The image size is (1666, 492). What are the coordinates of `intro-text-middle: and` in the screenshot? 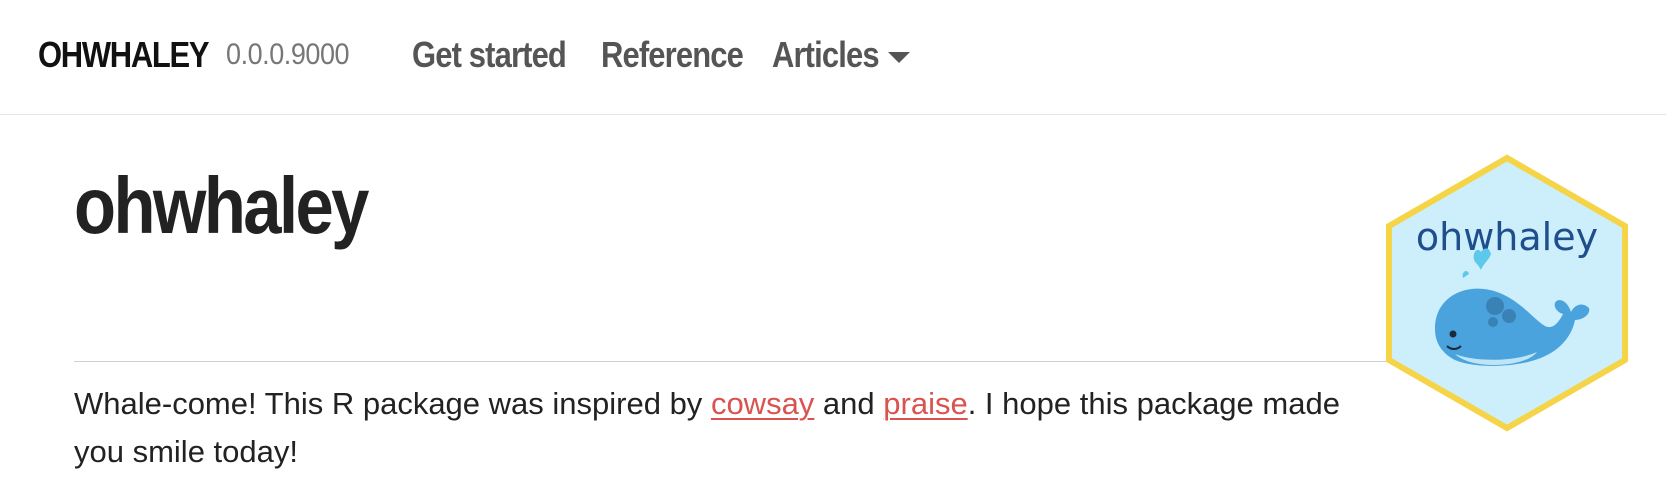 It's located at (849, 403).